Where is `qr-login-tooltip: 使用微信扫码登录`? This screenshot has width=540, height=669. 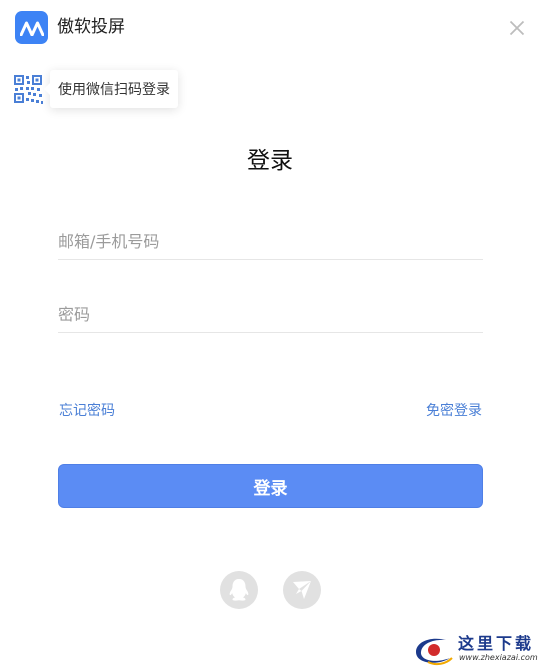
qr-login-tooltip: 使用微信扫码登录 is located at coordinates (111, 89).